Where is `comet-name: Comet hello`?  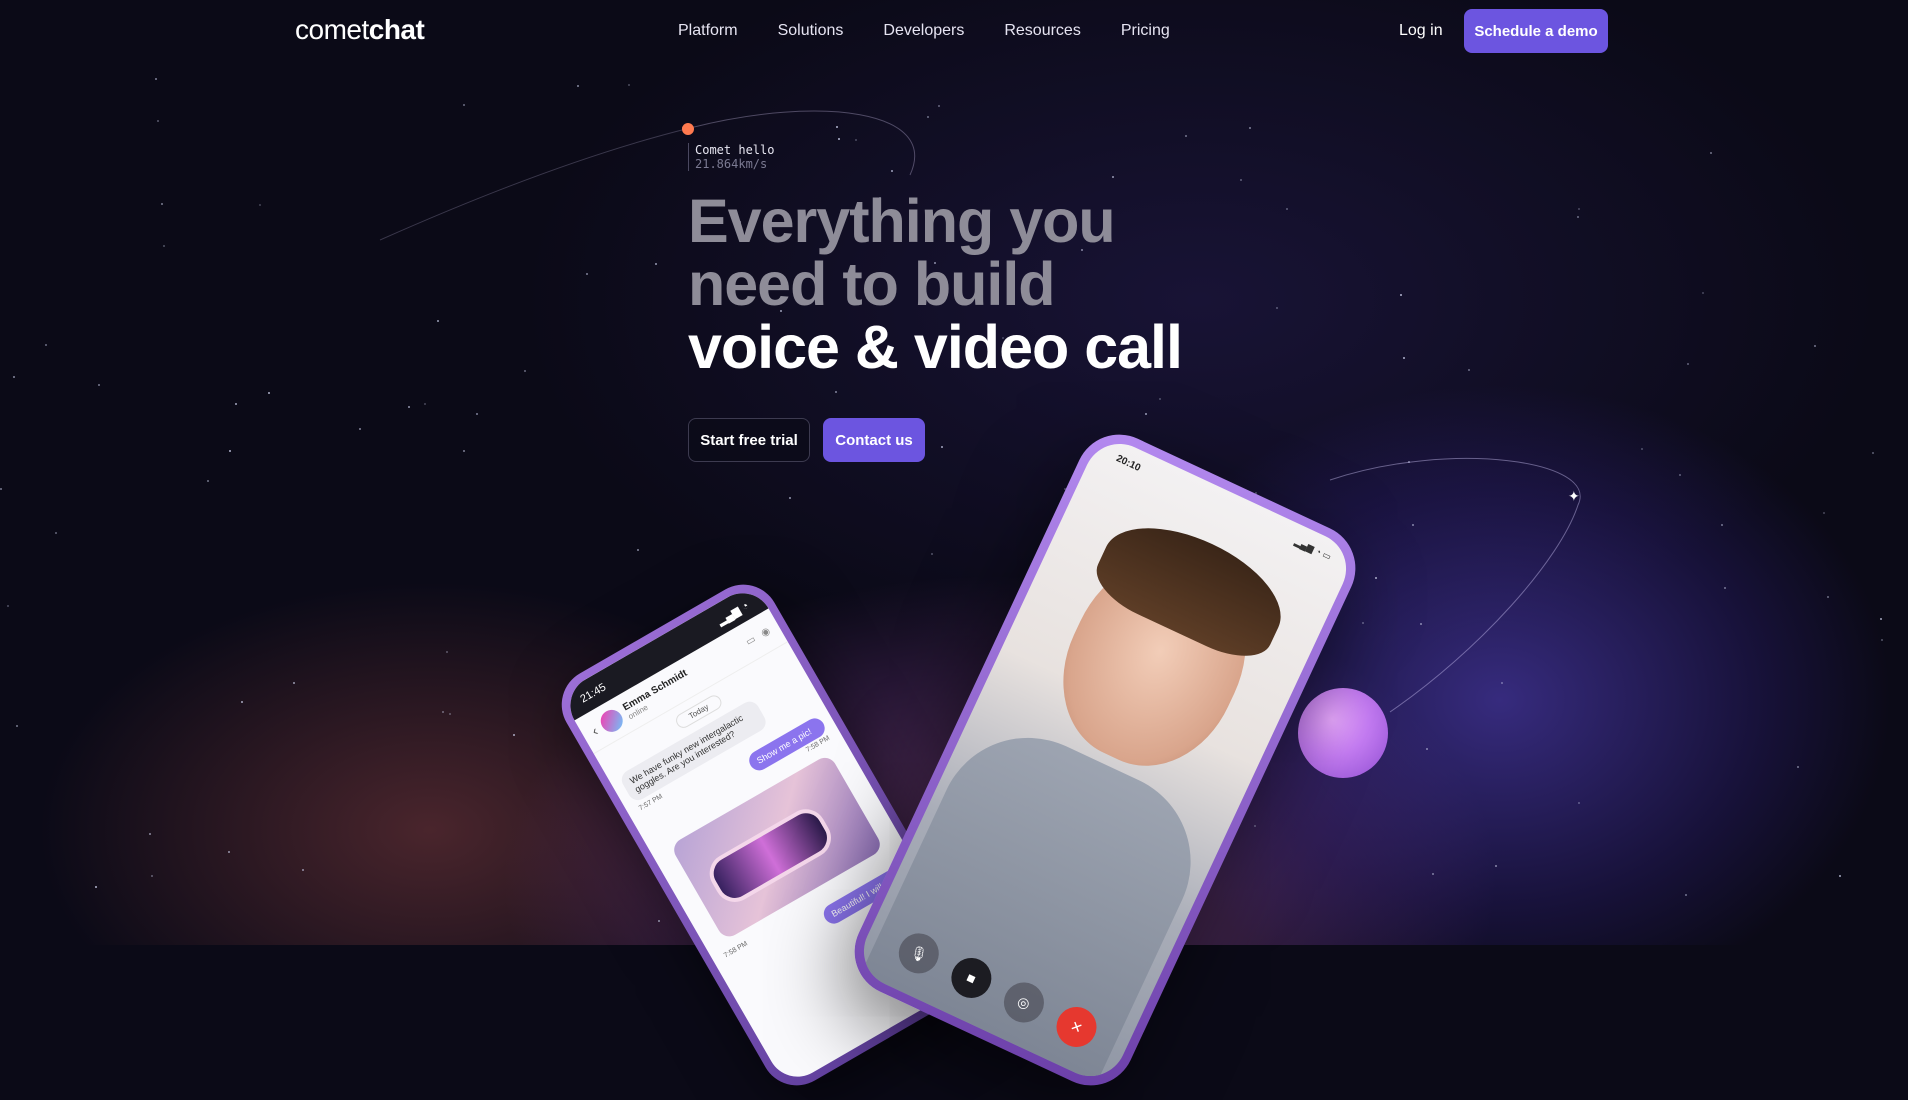
comet-name: Comet hello is located at coordinates (735, 150).